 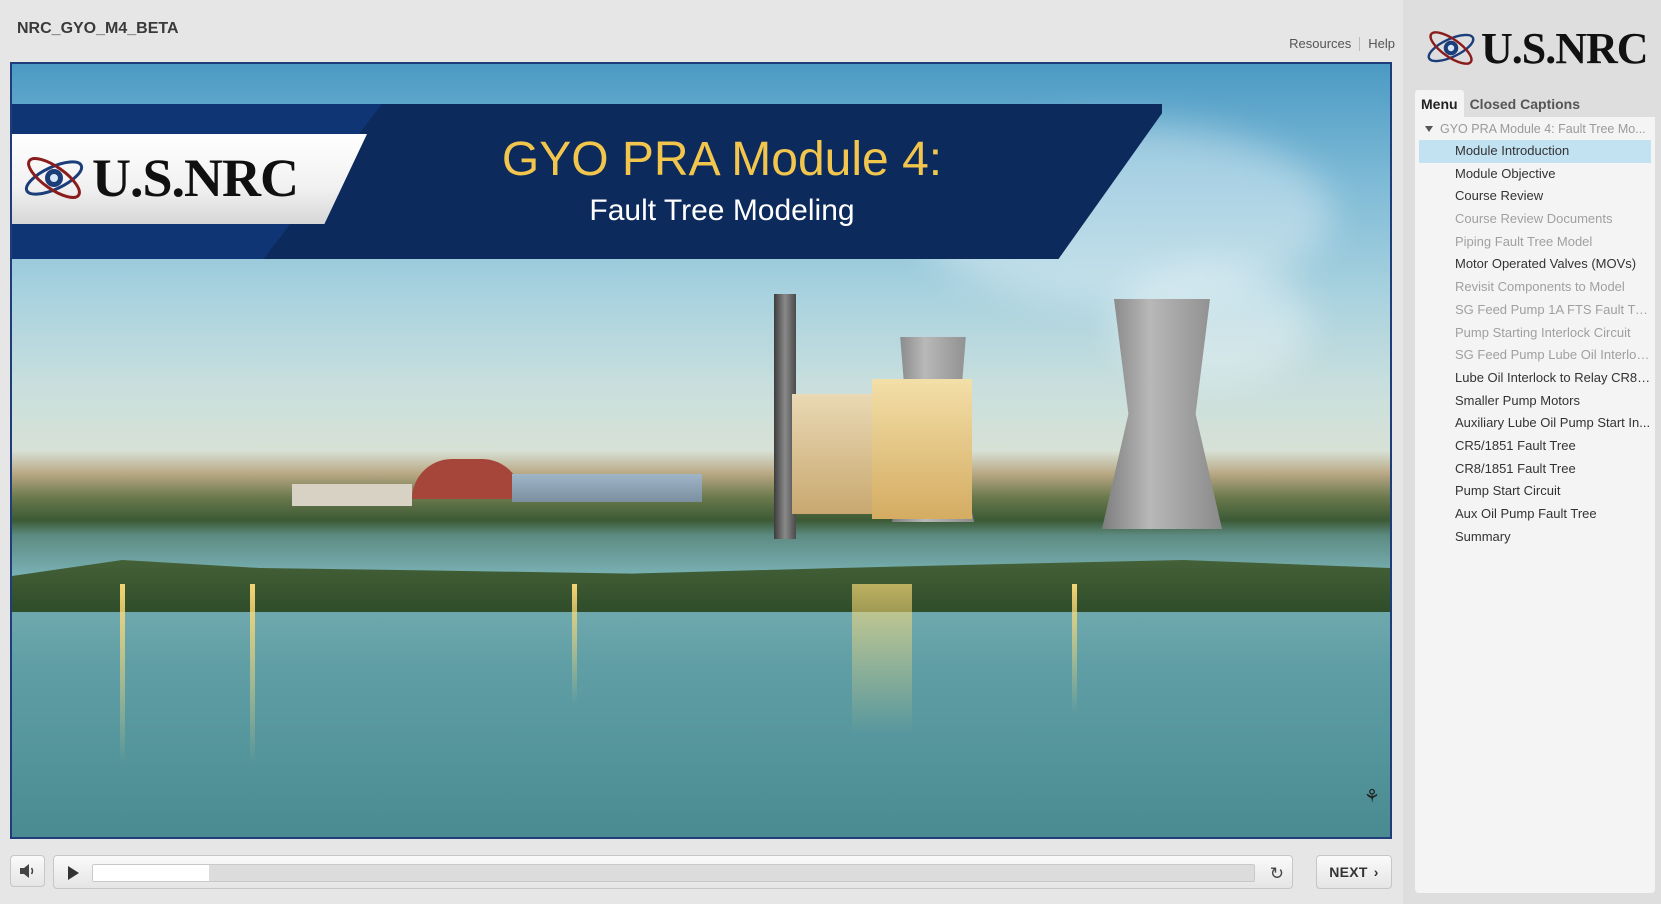 I want to click on progress-track, so click(x=673, y=873).